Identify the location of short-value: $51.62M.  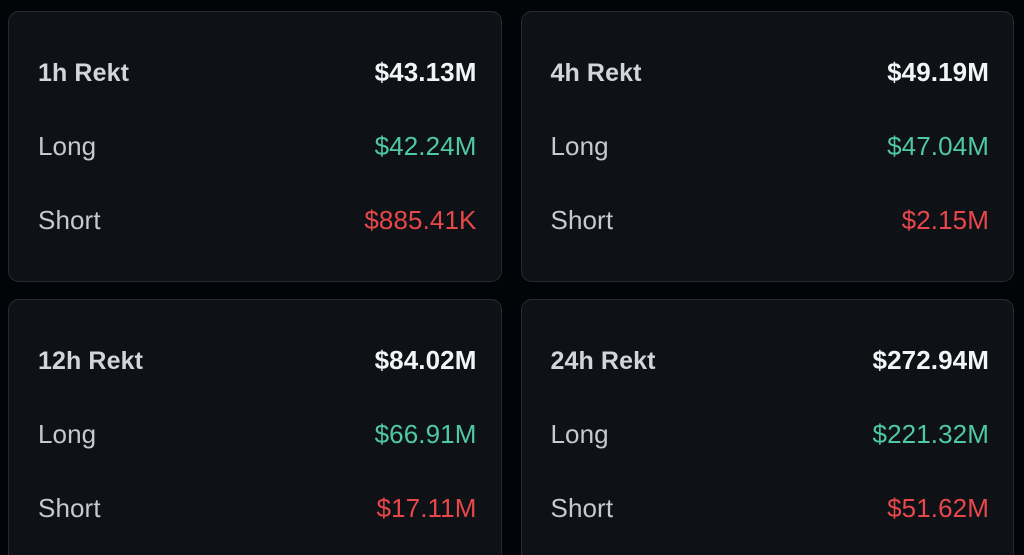
(938, 508).